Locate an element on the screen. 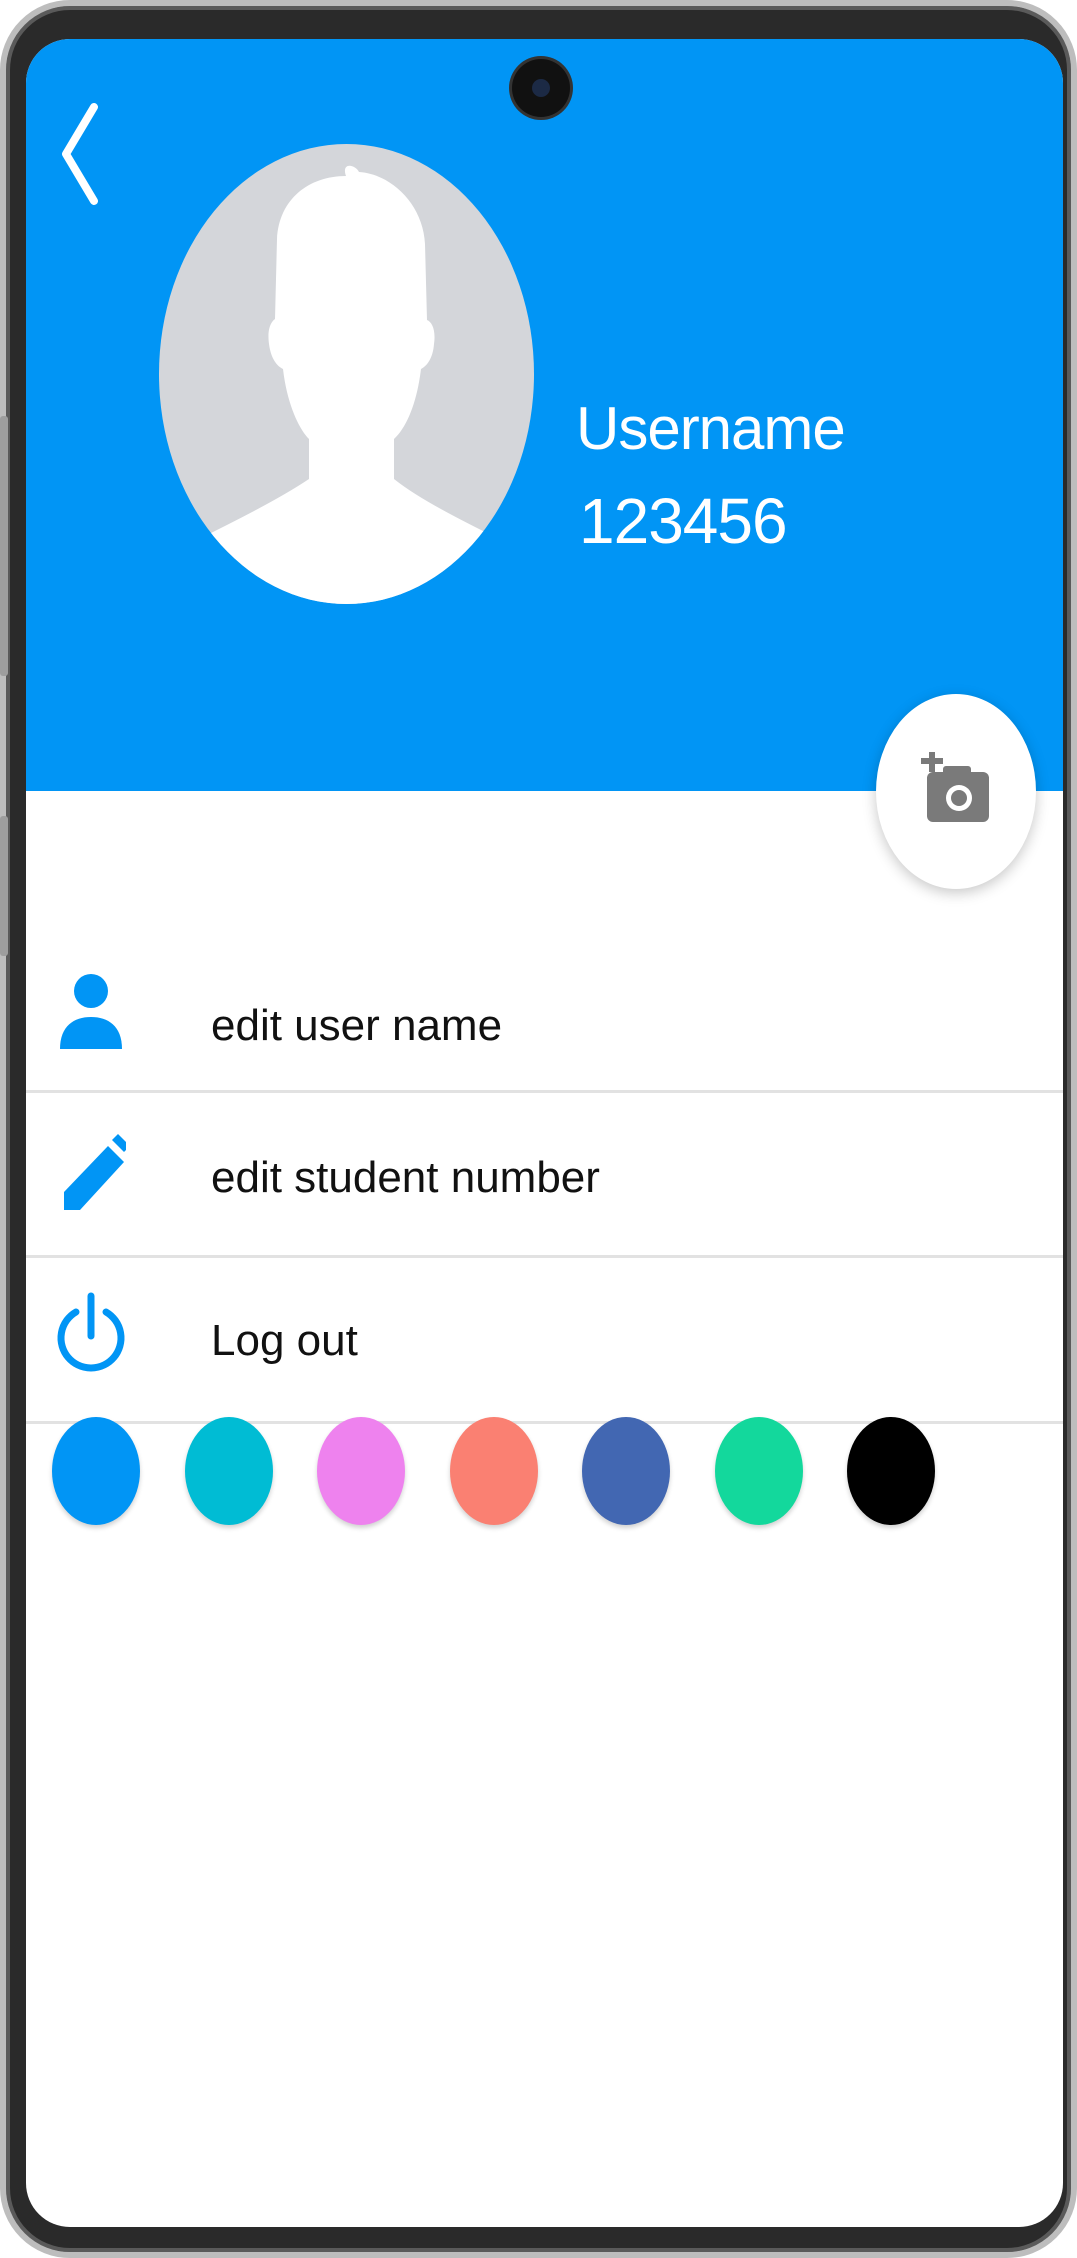 The width and height of the screenshot is (1077, 2258). color-swatch-black is located at coordinates (891, 1471).